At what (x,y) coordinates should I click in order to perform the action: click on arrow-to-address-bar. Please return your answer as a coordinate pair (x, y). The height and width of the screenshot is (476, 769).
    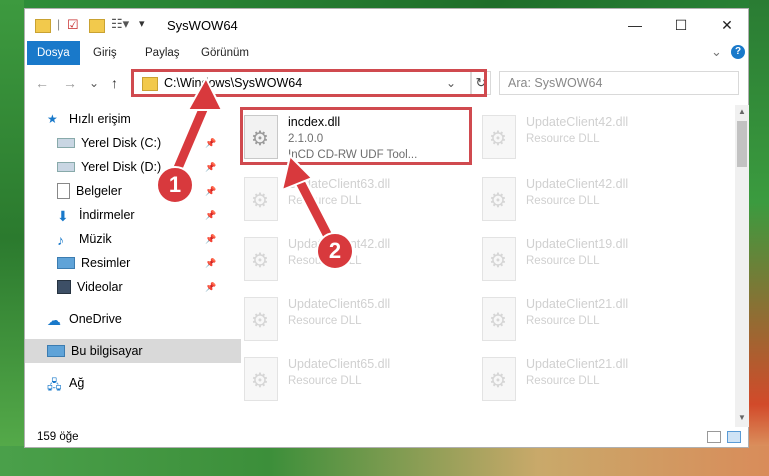
    Looking at the image, I should click on (197, 125).